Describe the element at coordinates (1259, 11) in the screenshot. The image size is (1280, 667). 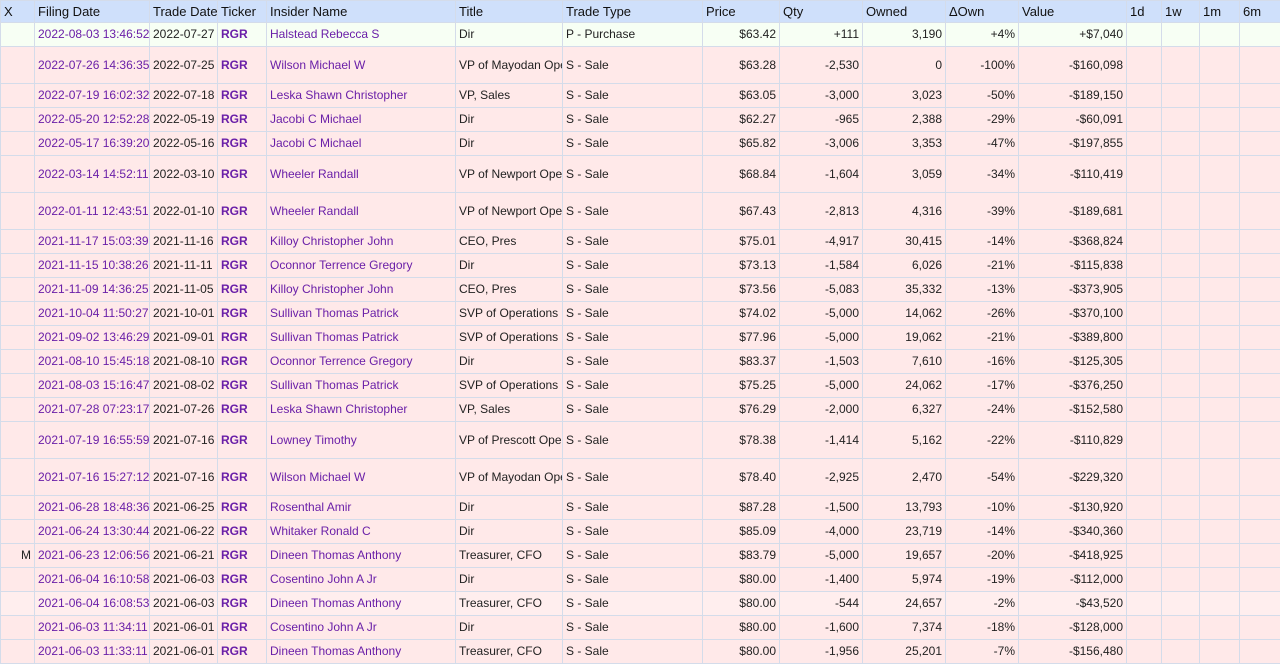
I see `column-header-6m: 6m` at that location.